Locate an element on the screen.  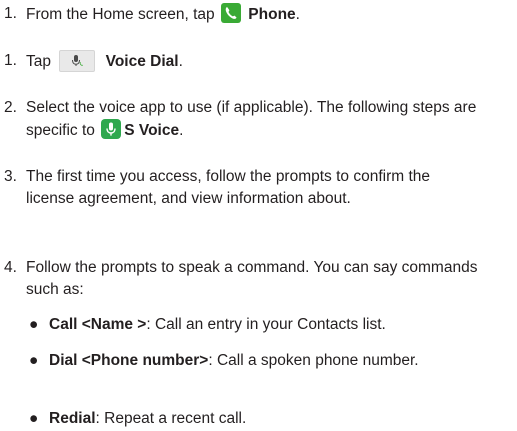
bullet-text: Redial: Repeat a recent call. is located at coordinates (270, 419).